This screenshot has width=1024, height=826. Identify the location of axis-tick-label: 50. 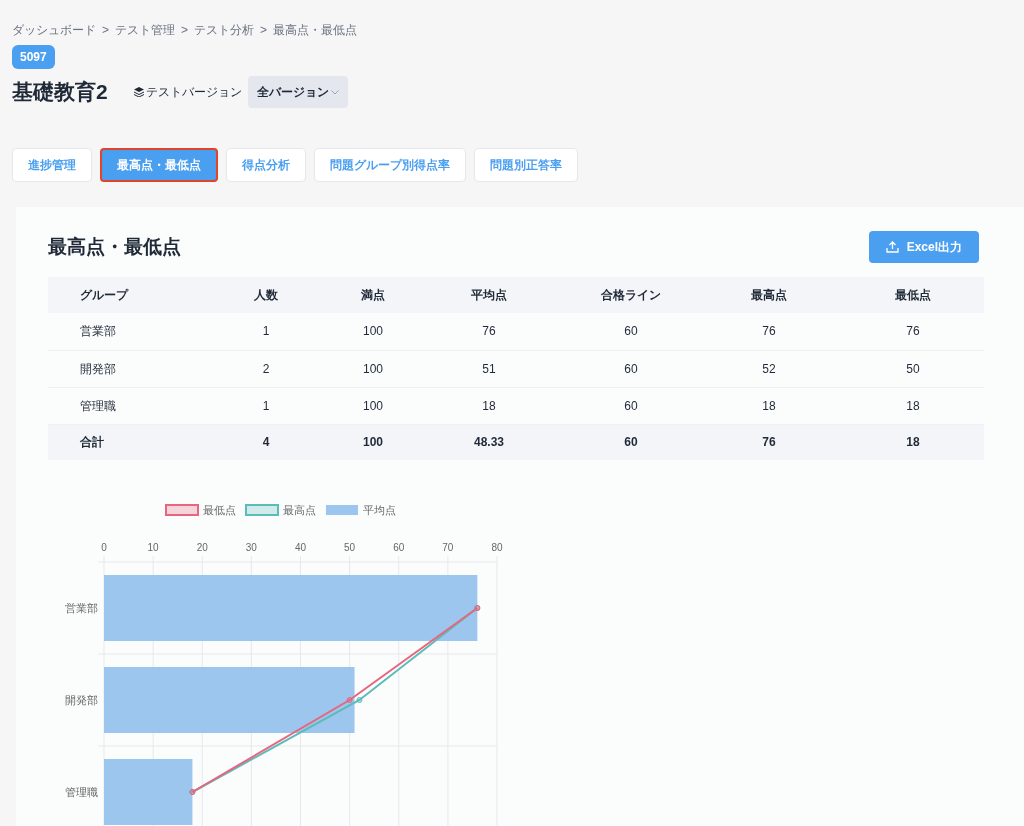
(350, 547).